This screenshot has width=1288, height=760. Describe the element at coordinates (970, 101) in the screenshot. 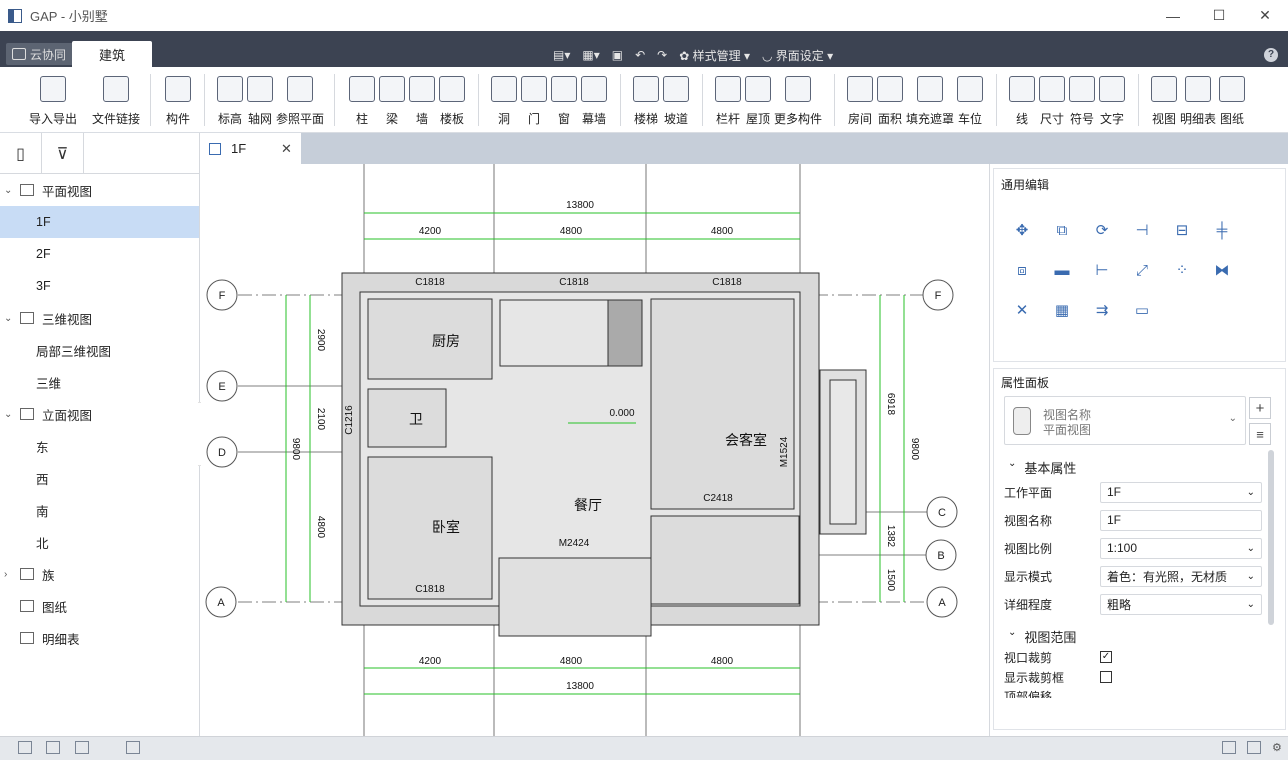

I see `ribbon-button-parking: 车位` at that location.